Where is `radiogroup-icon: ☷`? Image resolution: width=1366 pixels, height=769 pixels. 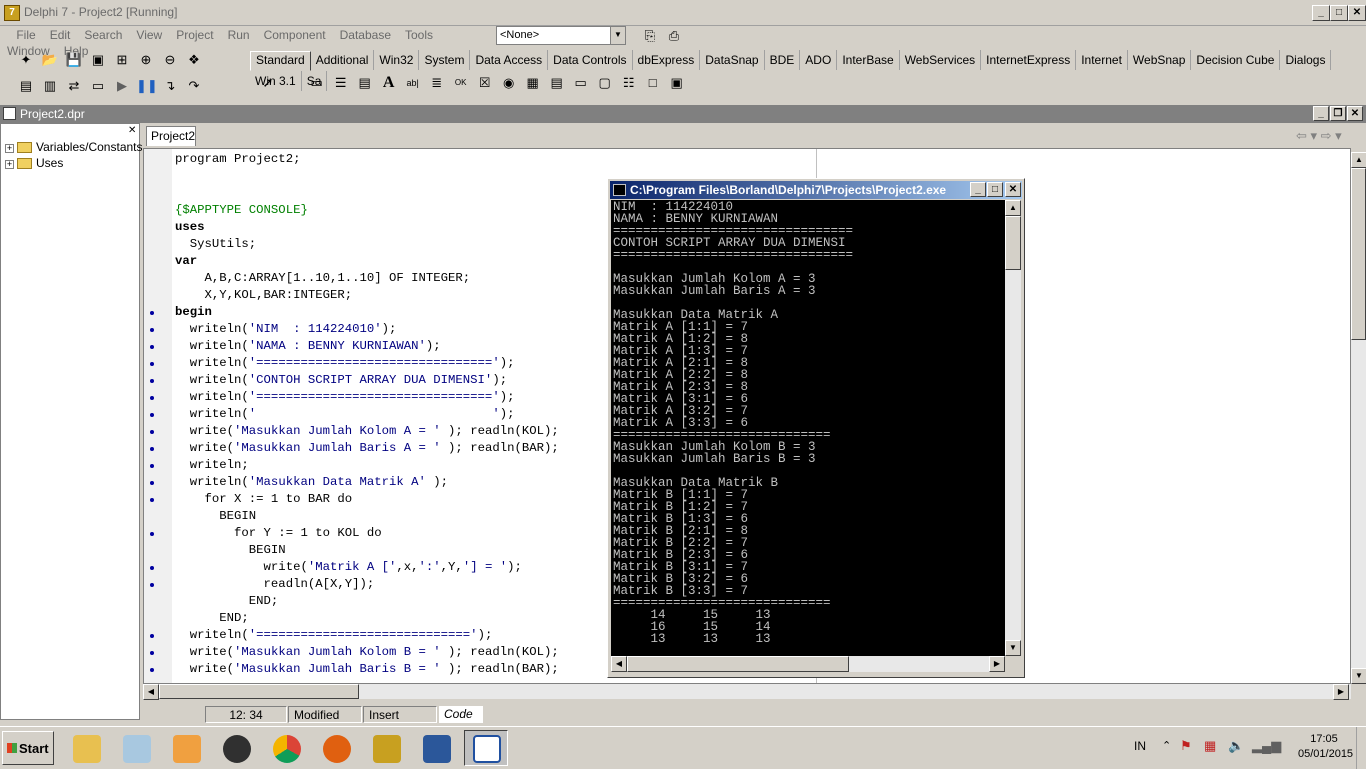 radiogroup-icon: ☷ is located at coordinates (629, 83).